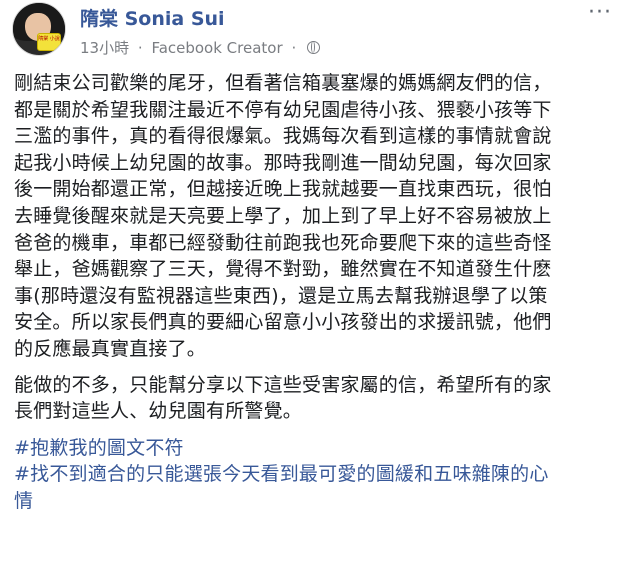  I want to click on post-meta: 13小時 · Facebook Creator ·, so click(200, 47).